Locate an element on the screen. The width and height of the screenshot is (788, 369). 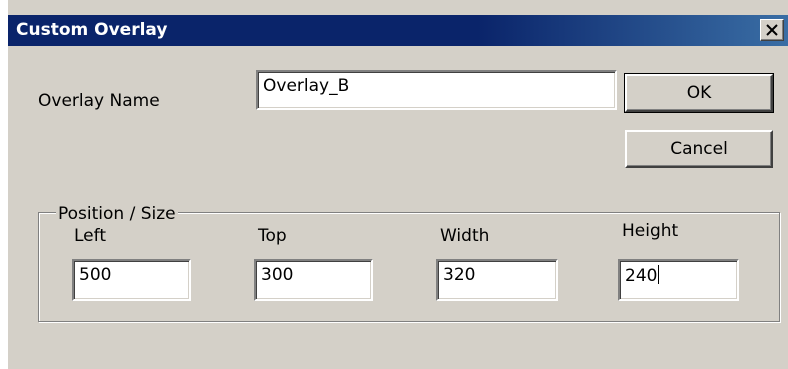
position-size-legend: Position / Size is located at coordinates (117, 214).